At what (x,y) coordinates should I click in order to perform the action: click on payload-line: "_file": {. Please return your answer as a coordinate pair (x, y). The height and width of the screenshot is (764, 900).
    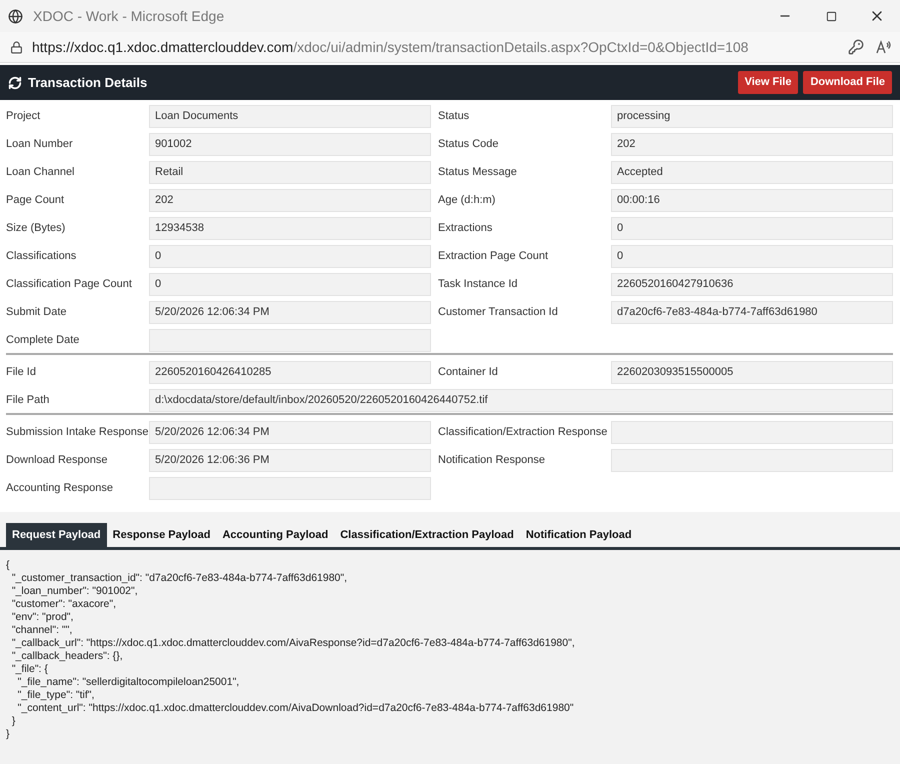
    Looking at the image, I should click on (29, 669).